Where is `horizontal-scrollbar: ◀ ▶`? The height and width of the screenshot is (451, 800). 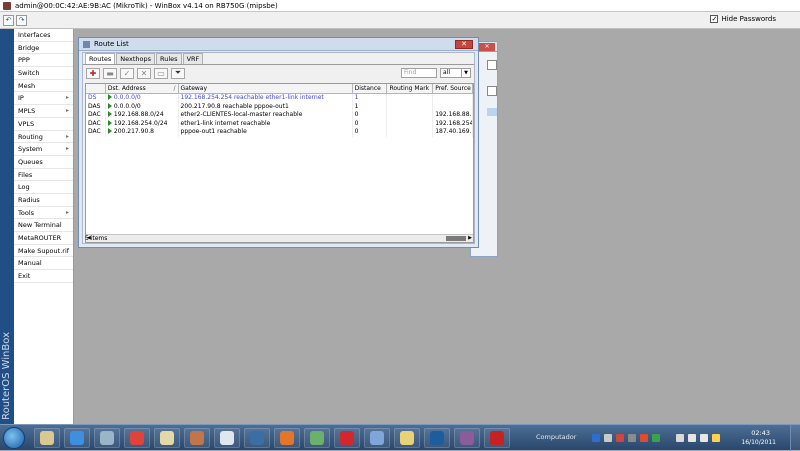
horizontal-scrollbar: ◀ ▶ is located at coordinates (279, 238).